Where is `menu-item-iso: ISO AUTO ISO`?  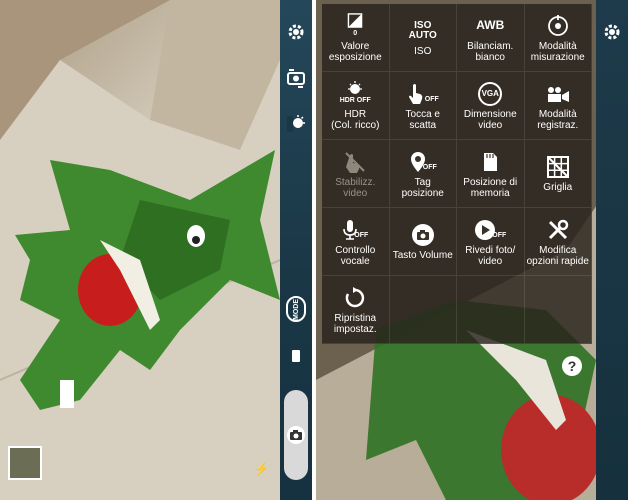 menu-item-iso: ISO AUTO ISO is located at coordinates (423, 38).